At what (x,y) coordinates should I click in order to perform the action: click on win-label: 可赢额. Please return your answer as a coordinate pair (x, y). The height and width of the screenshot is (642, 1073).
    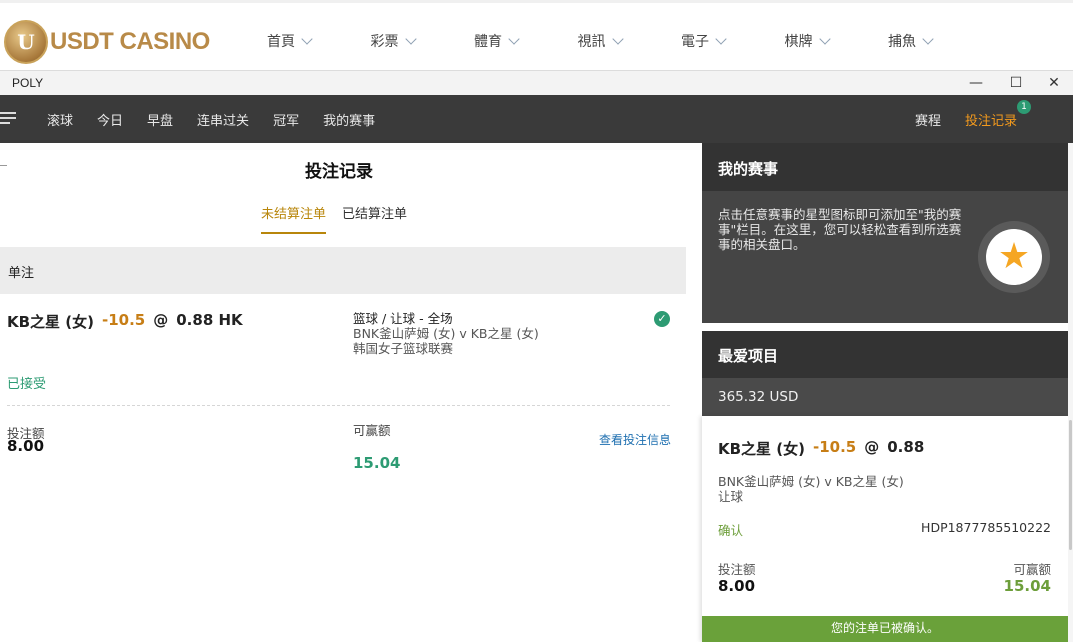
    Looking at the image, I should click on (372, 430).